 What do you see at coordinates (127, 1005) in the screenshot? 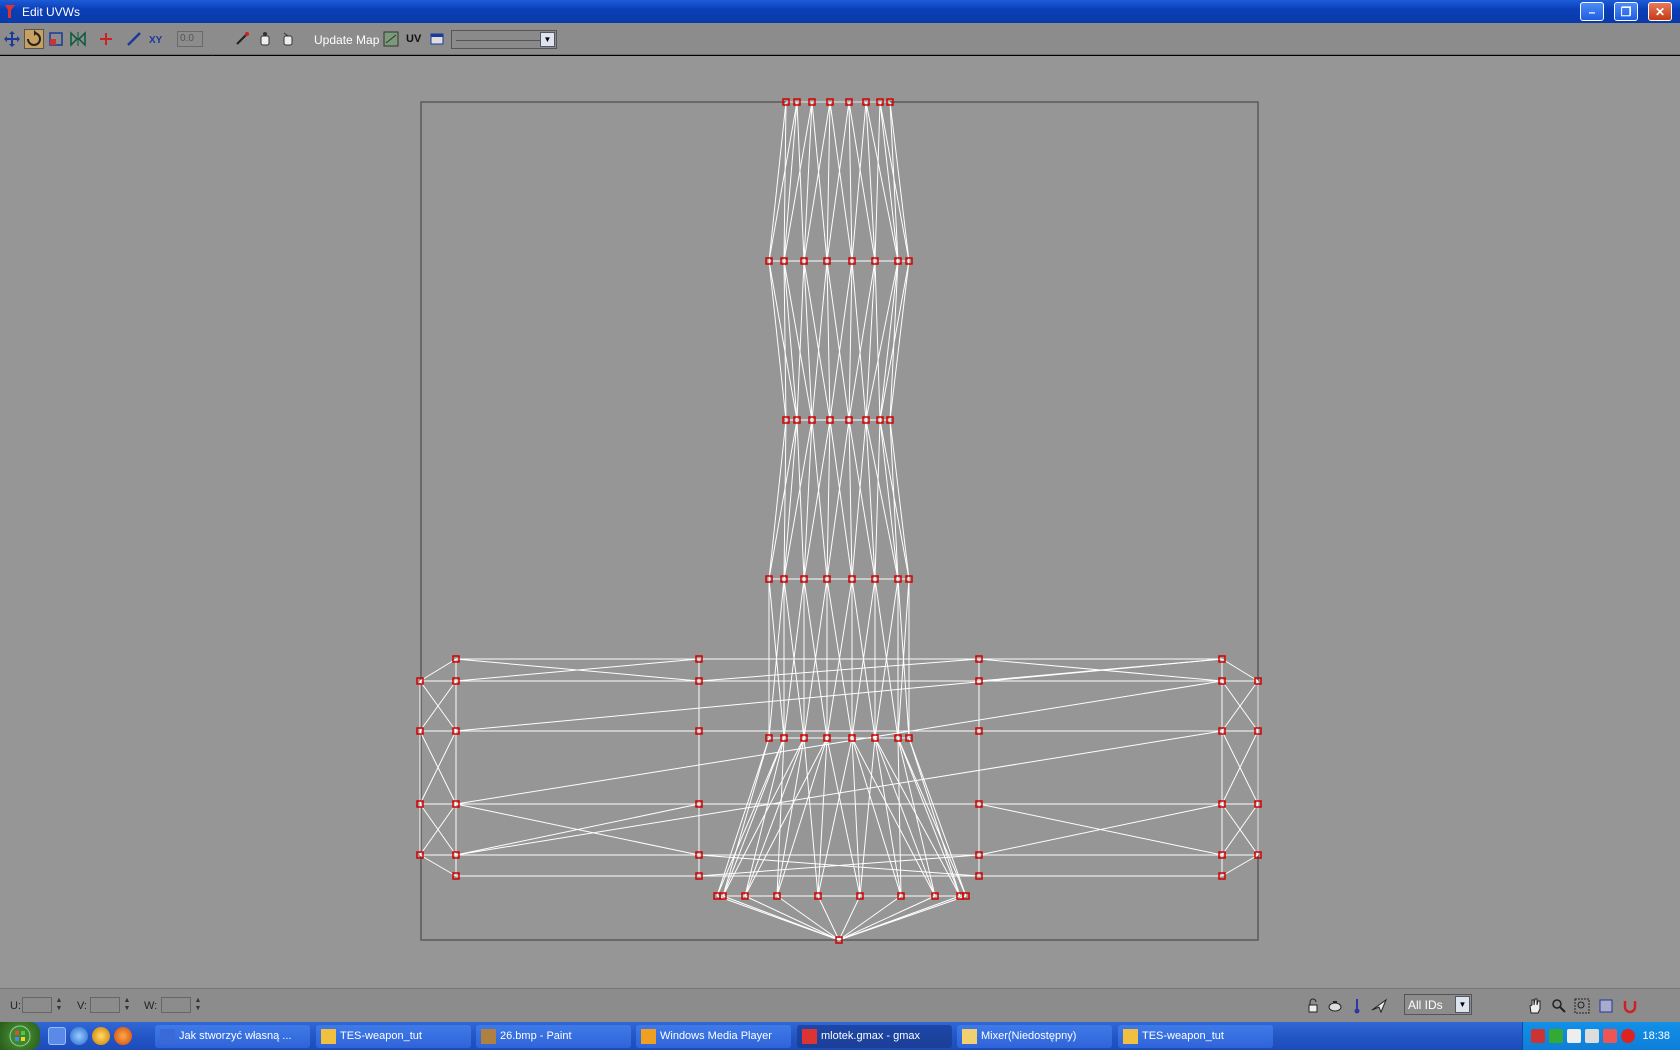
I see `v-spinner: ▲ ▼` at bounding box center [127, 1005].